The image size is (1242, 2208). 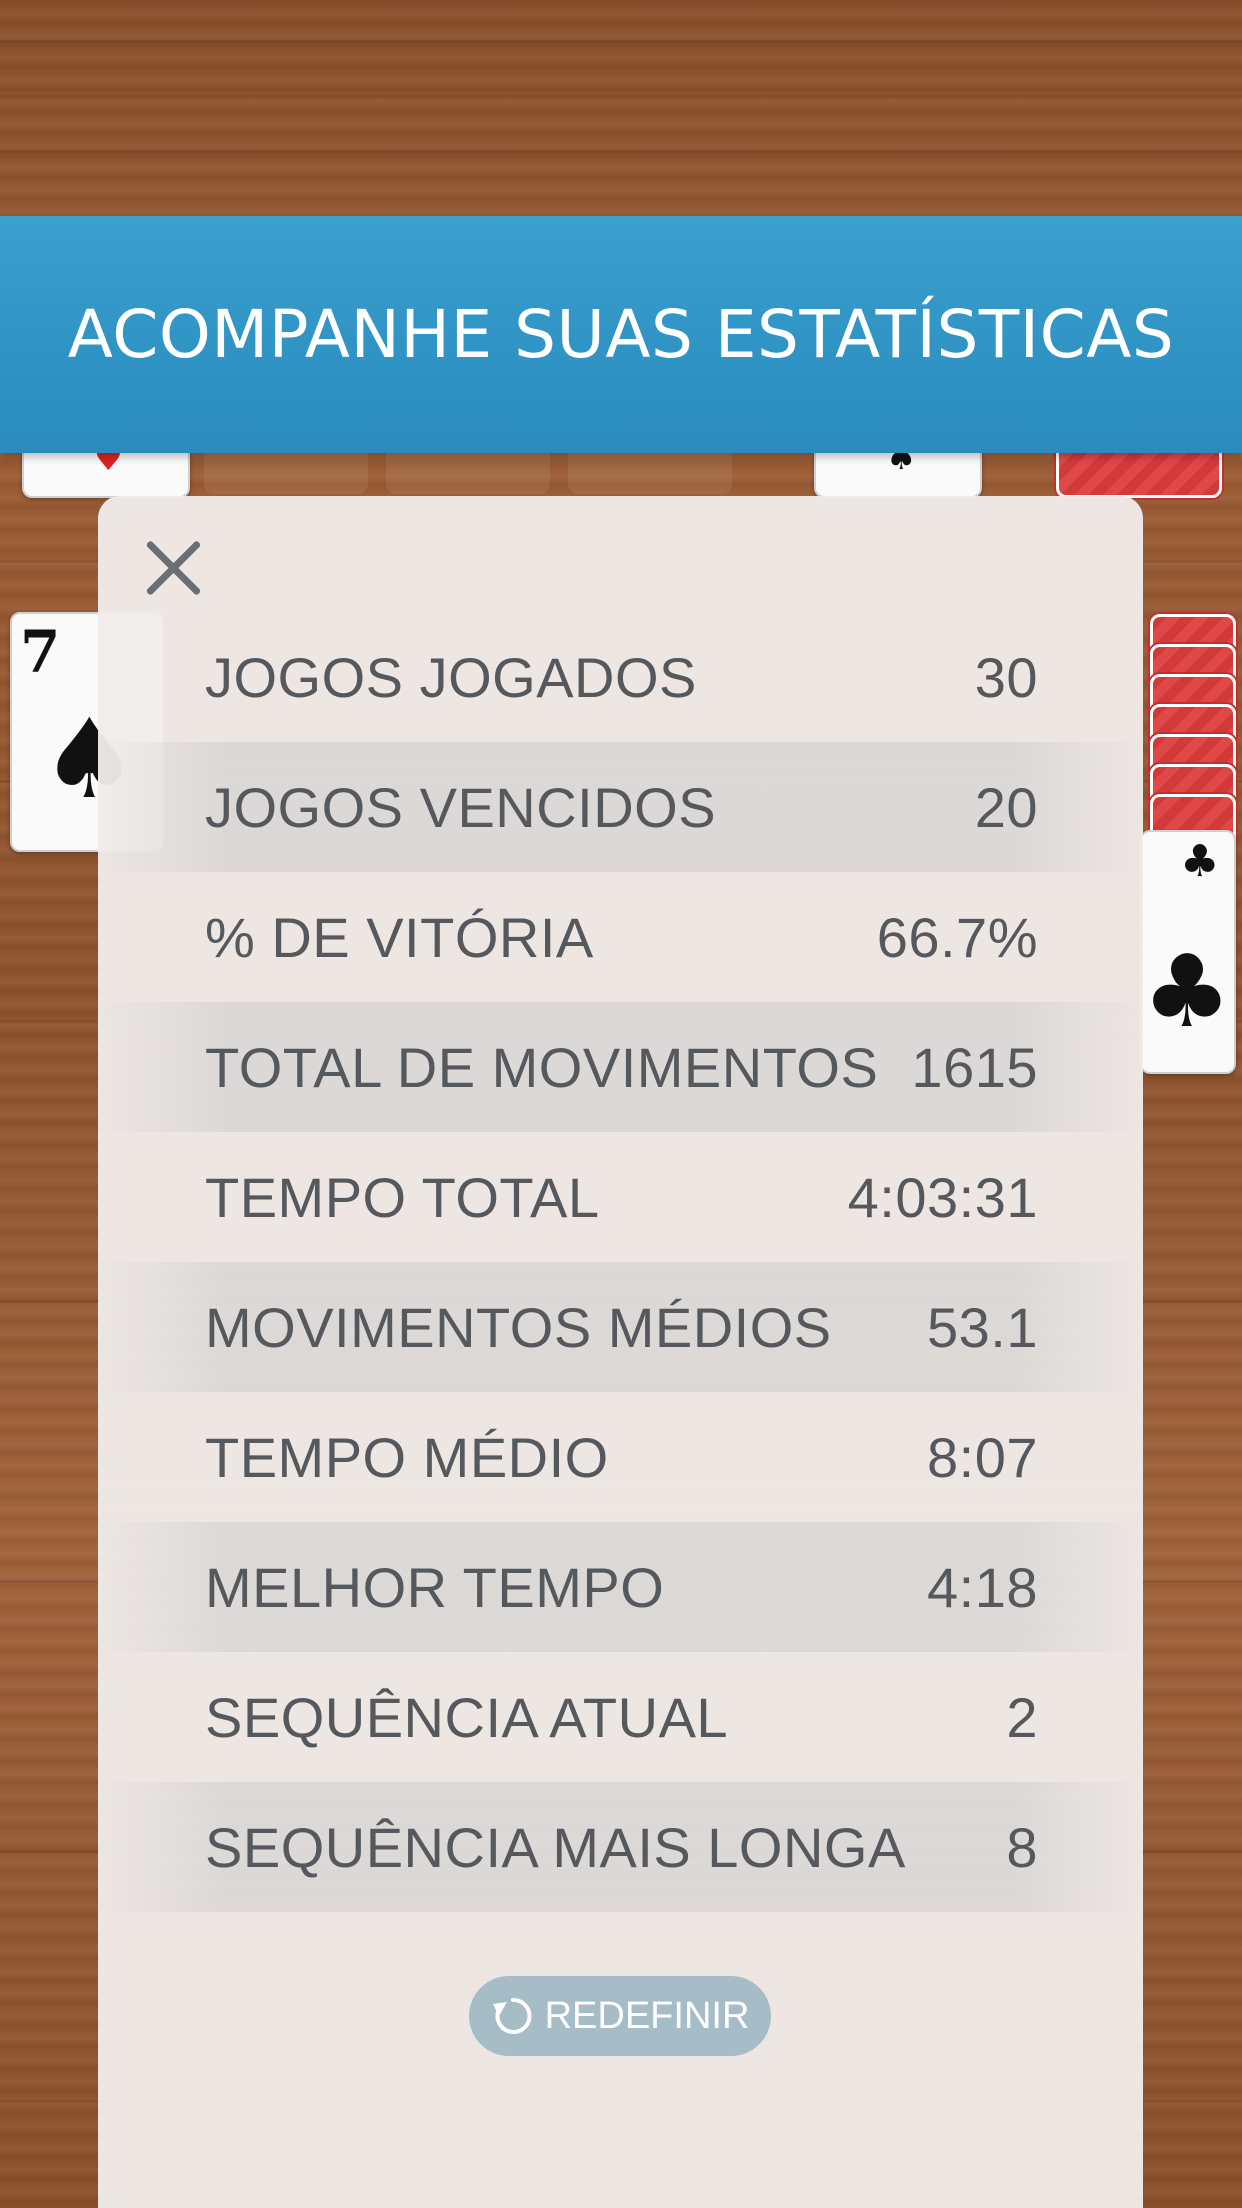 What do you see at coordinates (512, 2015) in the screenshot?
I see `reset-icon` at bounding box center [512, 2015].